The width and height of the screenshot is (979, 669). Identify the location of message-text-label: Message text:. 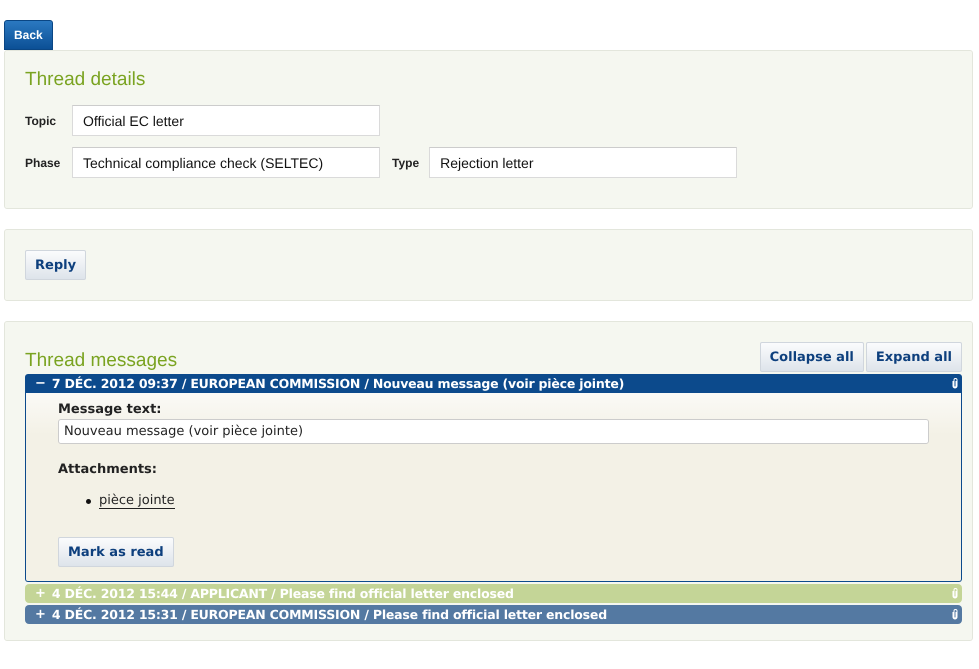
(110, 409).